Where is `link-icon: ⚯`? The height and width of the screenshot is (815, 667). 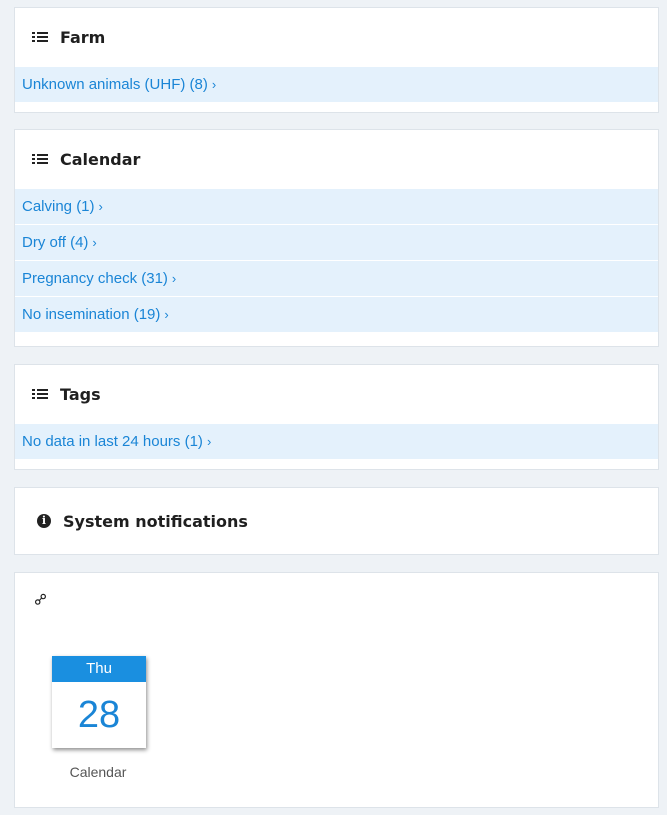
link-icon: ⚯ is located at coordinates (41, 599).